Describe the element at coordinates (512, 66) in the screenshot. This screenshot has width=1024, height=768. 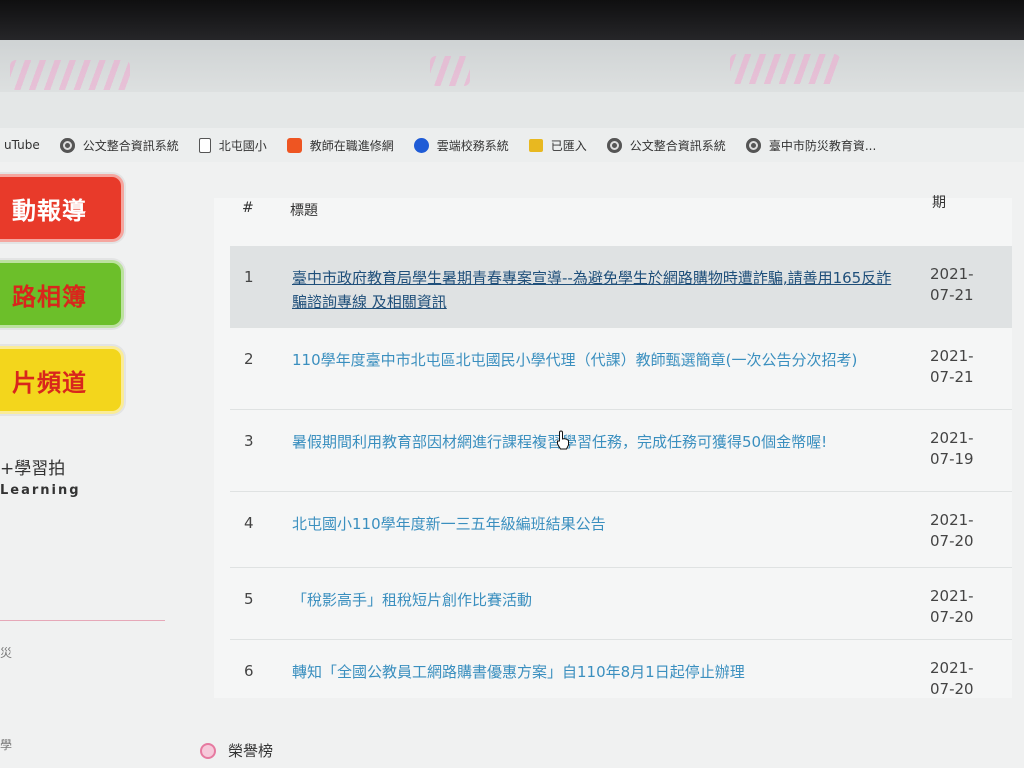
I see `browser-tab-strip` at that location.